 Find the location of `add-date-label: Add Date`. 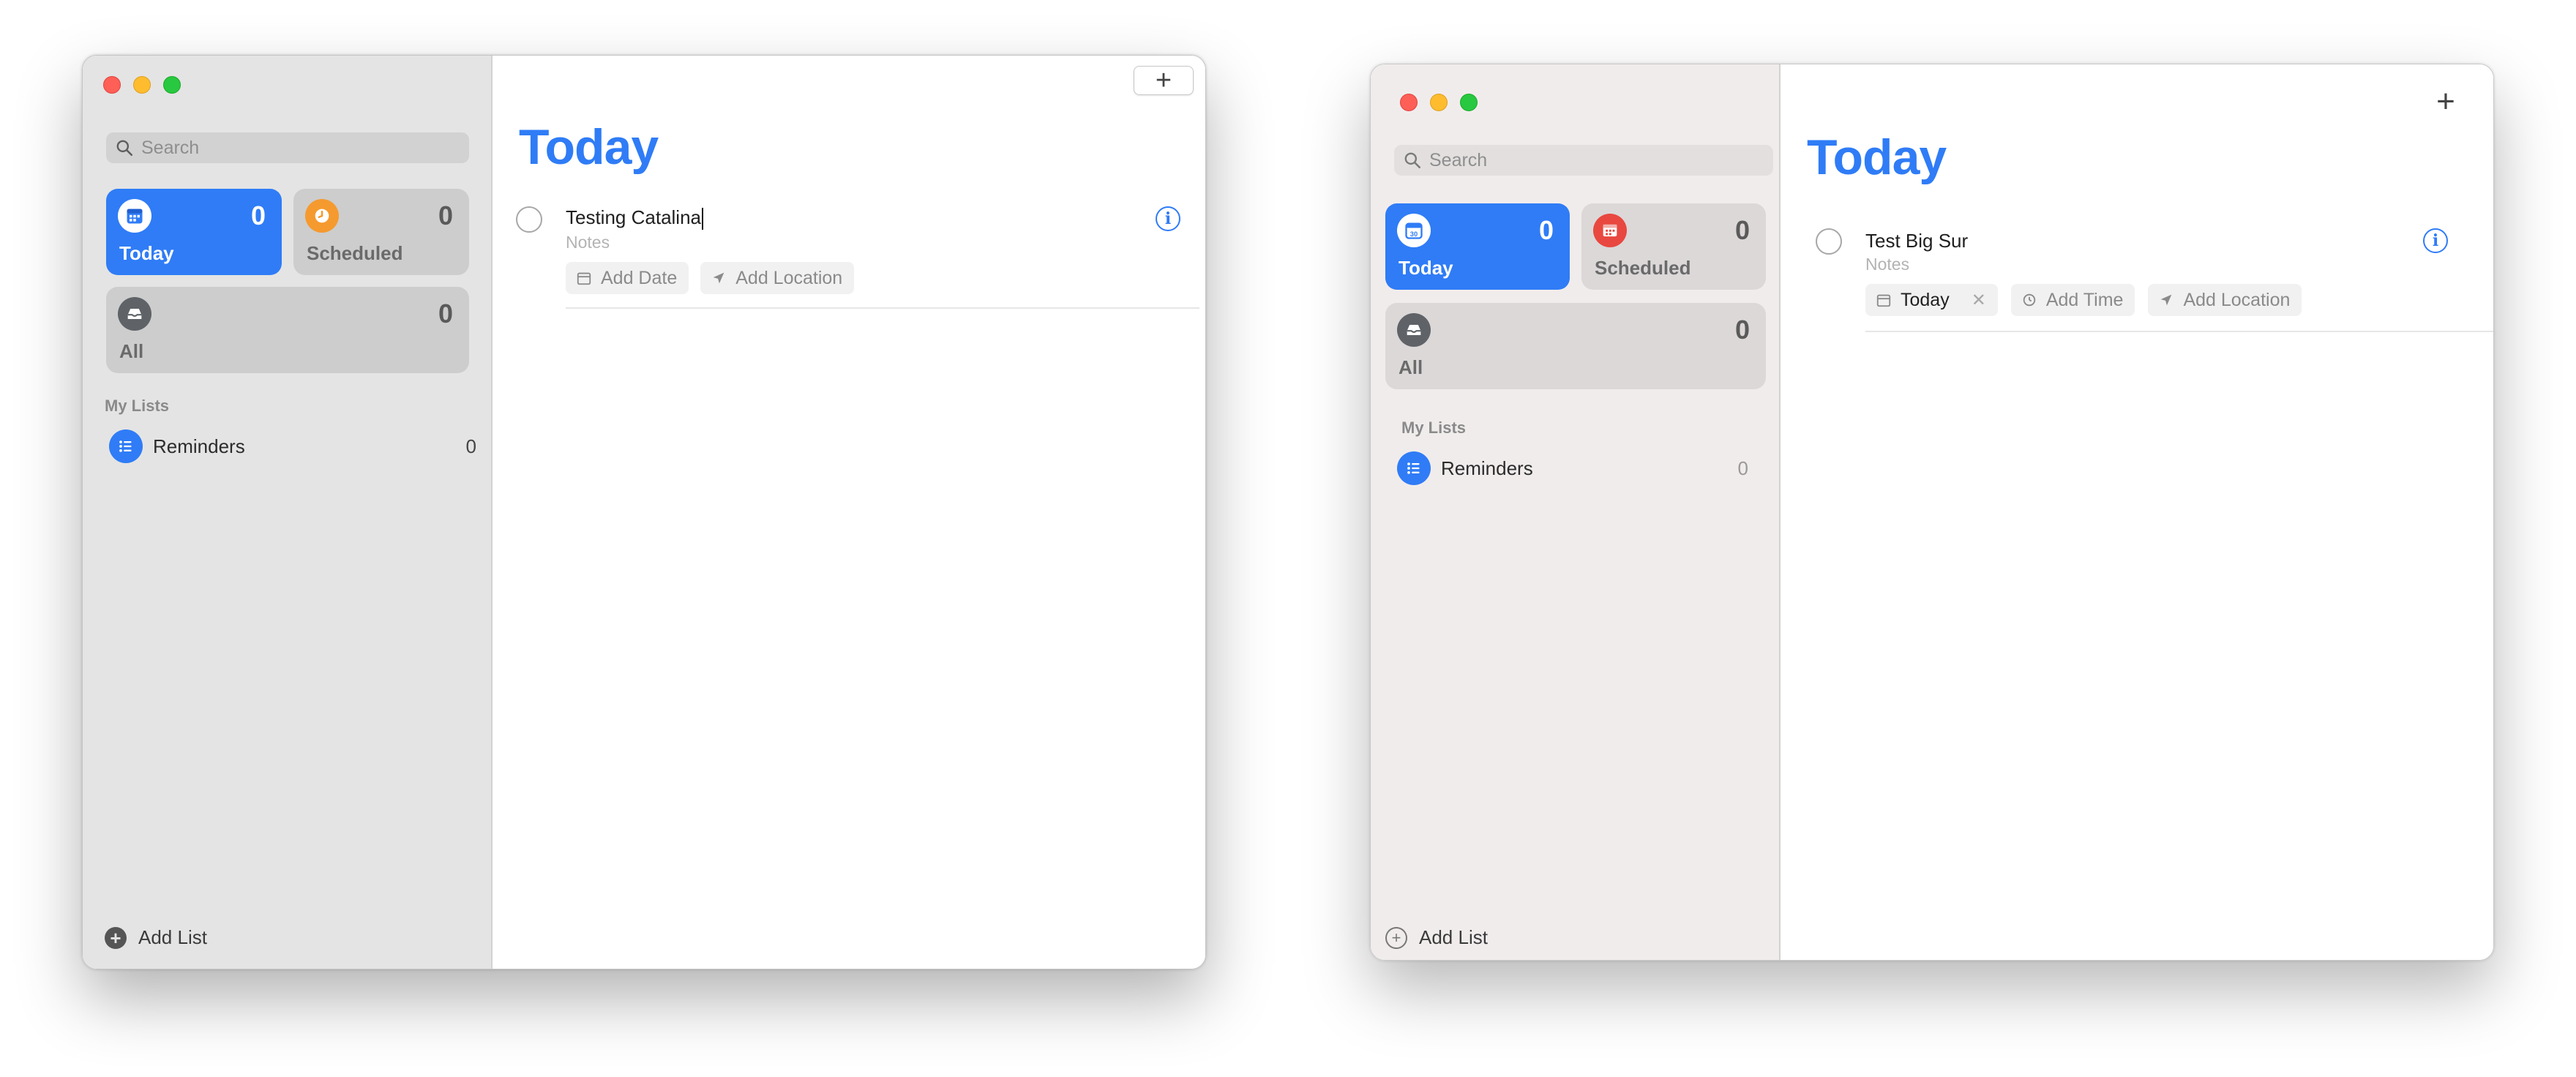

add-date-label: Add Date is located at coordinates (639, 278).